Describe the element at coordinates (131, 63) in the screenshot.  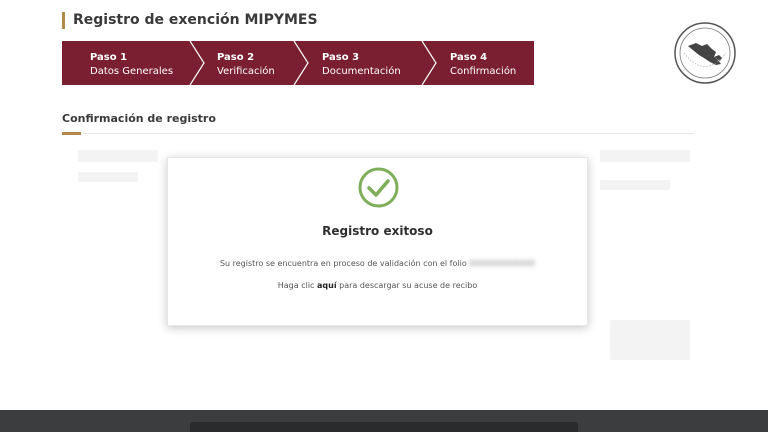
I see `step-1: Paso 1 Datos Generales` at that location.